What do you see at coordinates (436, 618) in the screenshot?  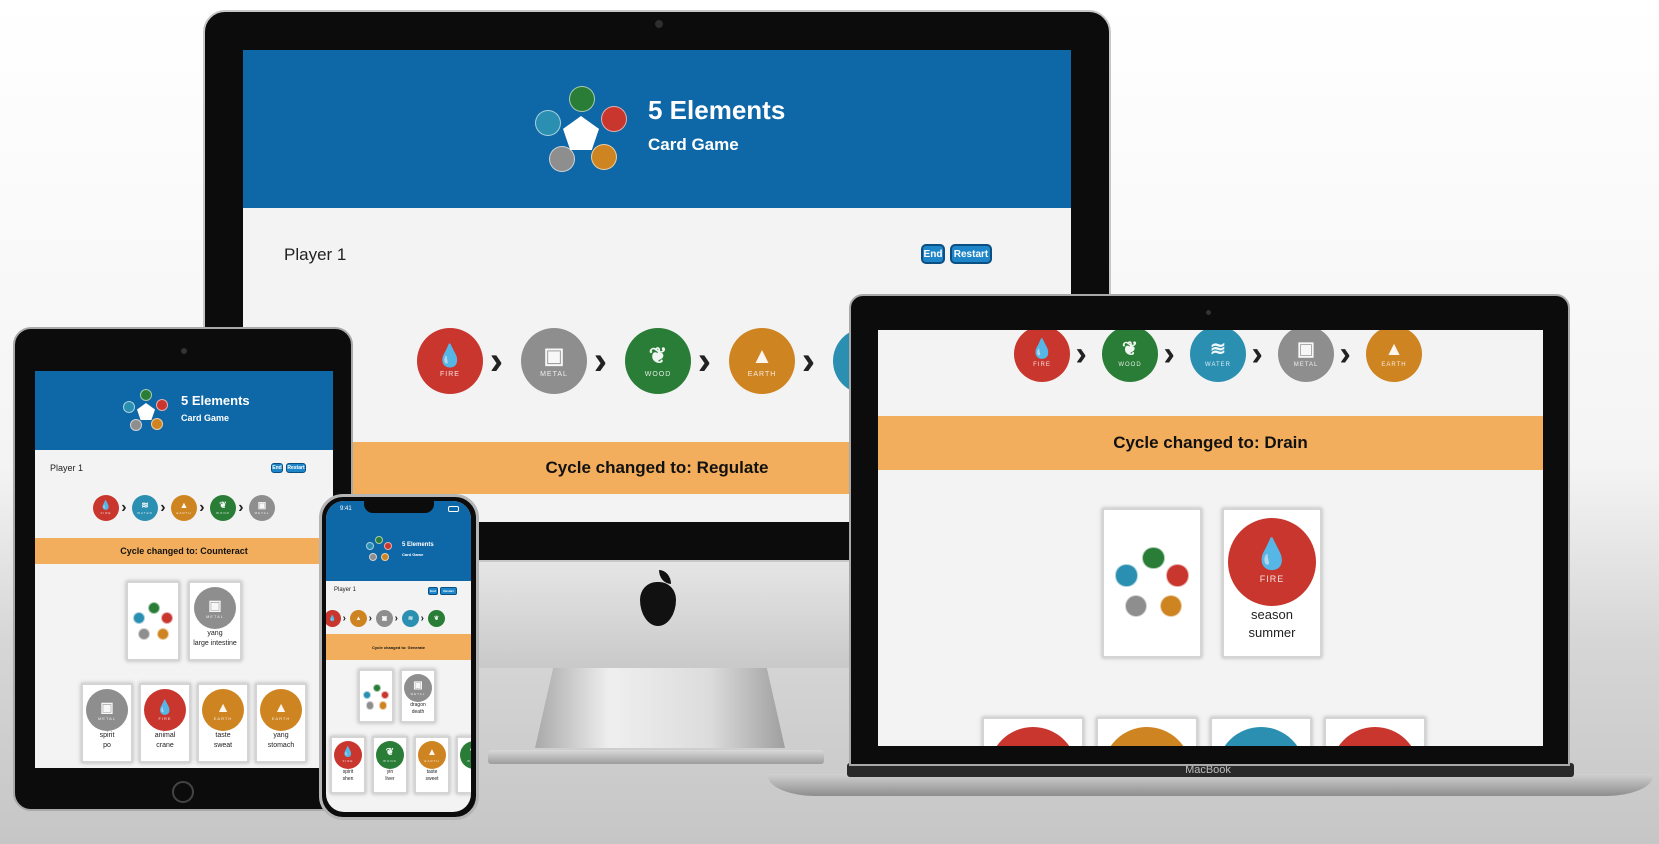 I see `wood-icon: ❦` at bounding box center [436, 618].